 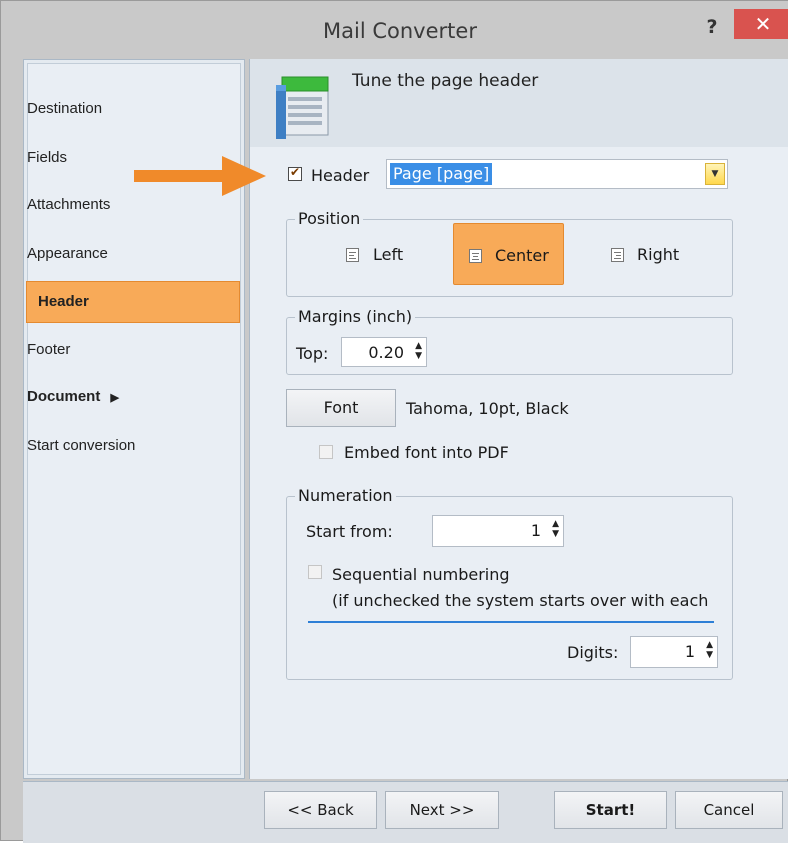 I want to click on window-title: Mail Converter, so click(x=400, y=31).